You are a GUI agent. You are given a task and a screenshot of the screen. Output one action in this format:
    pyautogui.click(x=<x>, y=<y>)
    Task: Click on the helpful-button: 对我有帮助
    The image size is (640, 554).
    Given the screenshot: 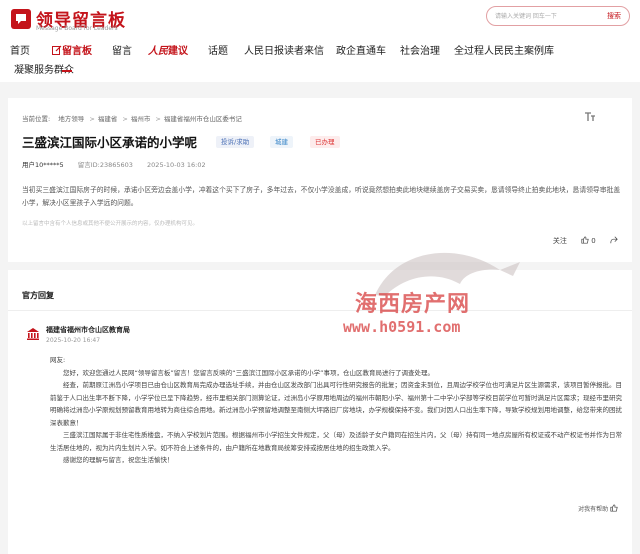 What is the action you would take?
    pyautogui.click(x=598, y=508)
    